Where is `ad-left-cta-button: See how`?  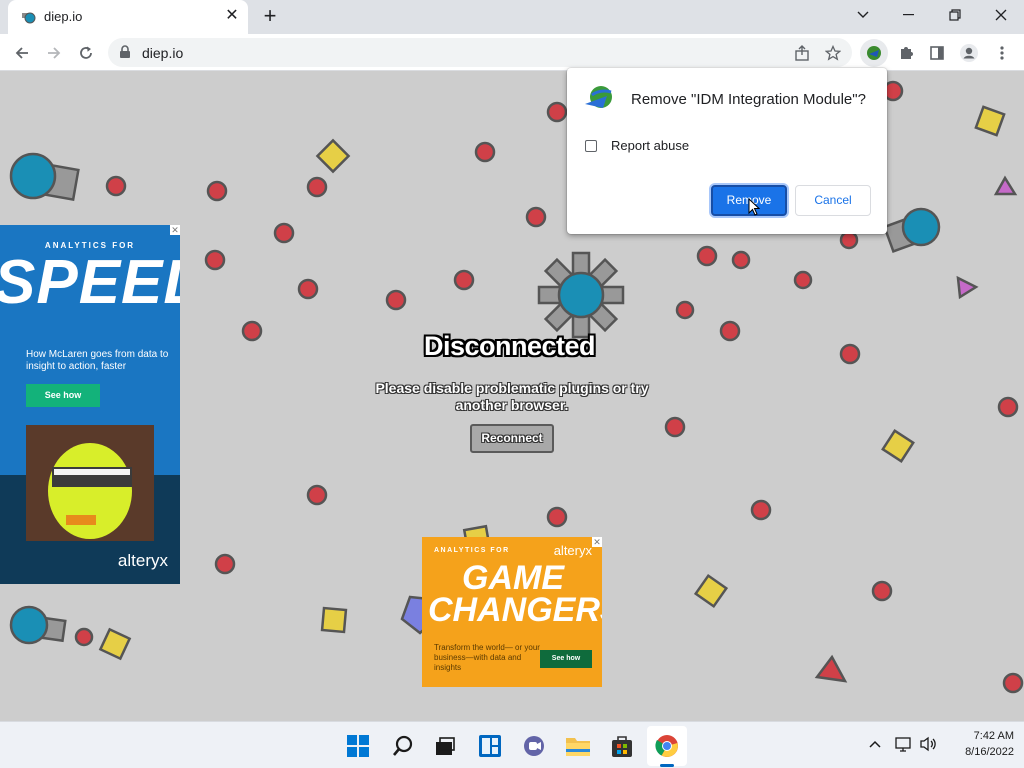
ad-left-cta-button: See how is located at coordinates (63, 395).